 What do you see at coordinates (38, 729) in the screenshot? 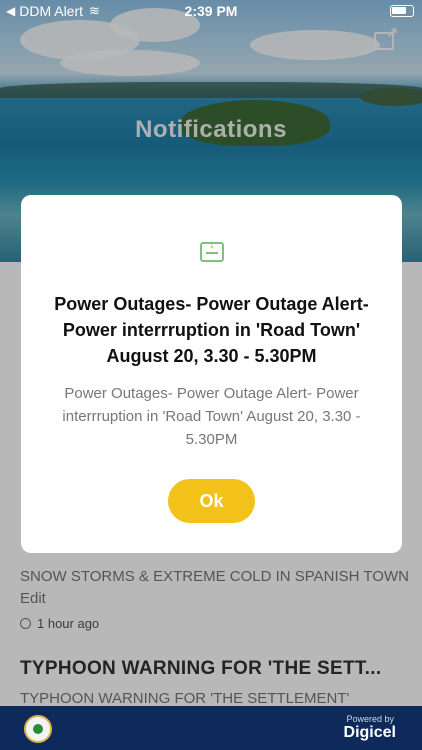
I see `government-seal-logo` at bounding box center [38, 729].